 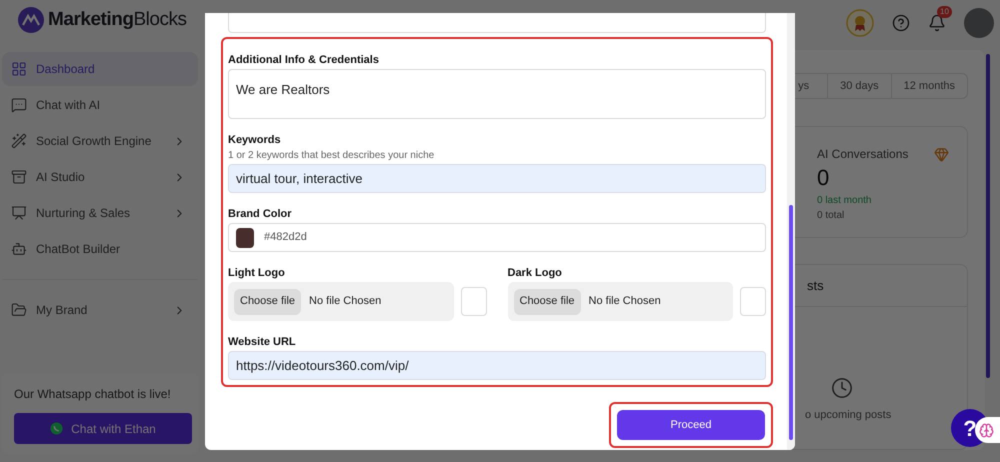 I want to click on promo-text: Our Whatsapp chatbot is live!, so click(x=93, y=394).